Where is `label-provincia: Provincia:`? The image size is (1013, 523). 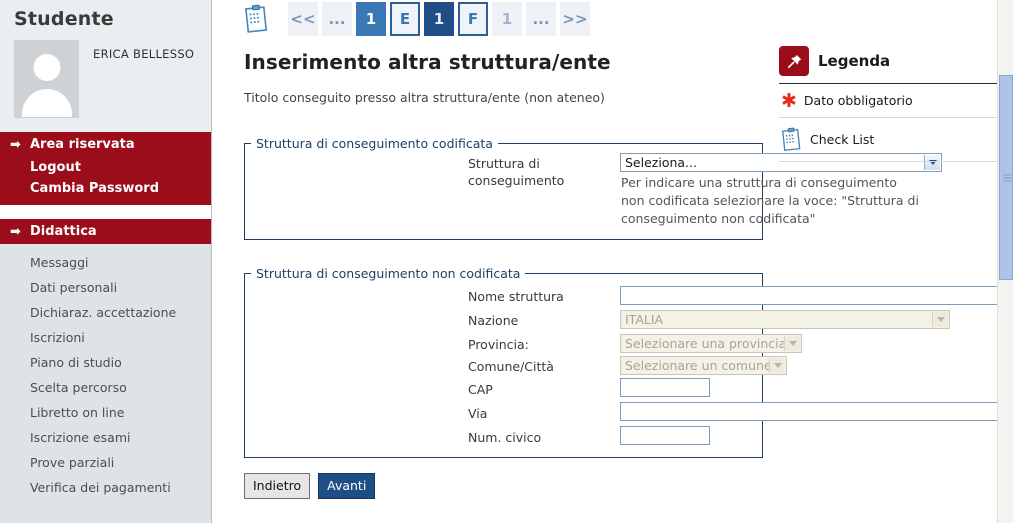 label-provincia: Provincia: is located at coordinates (498, 344).